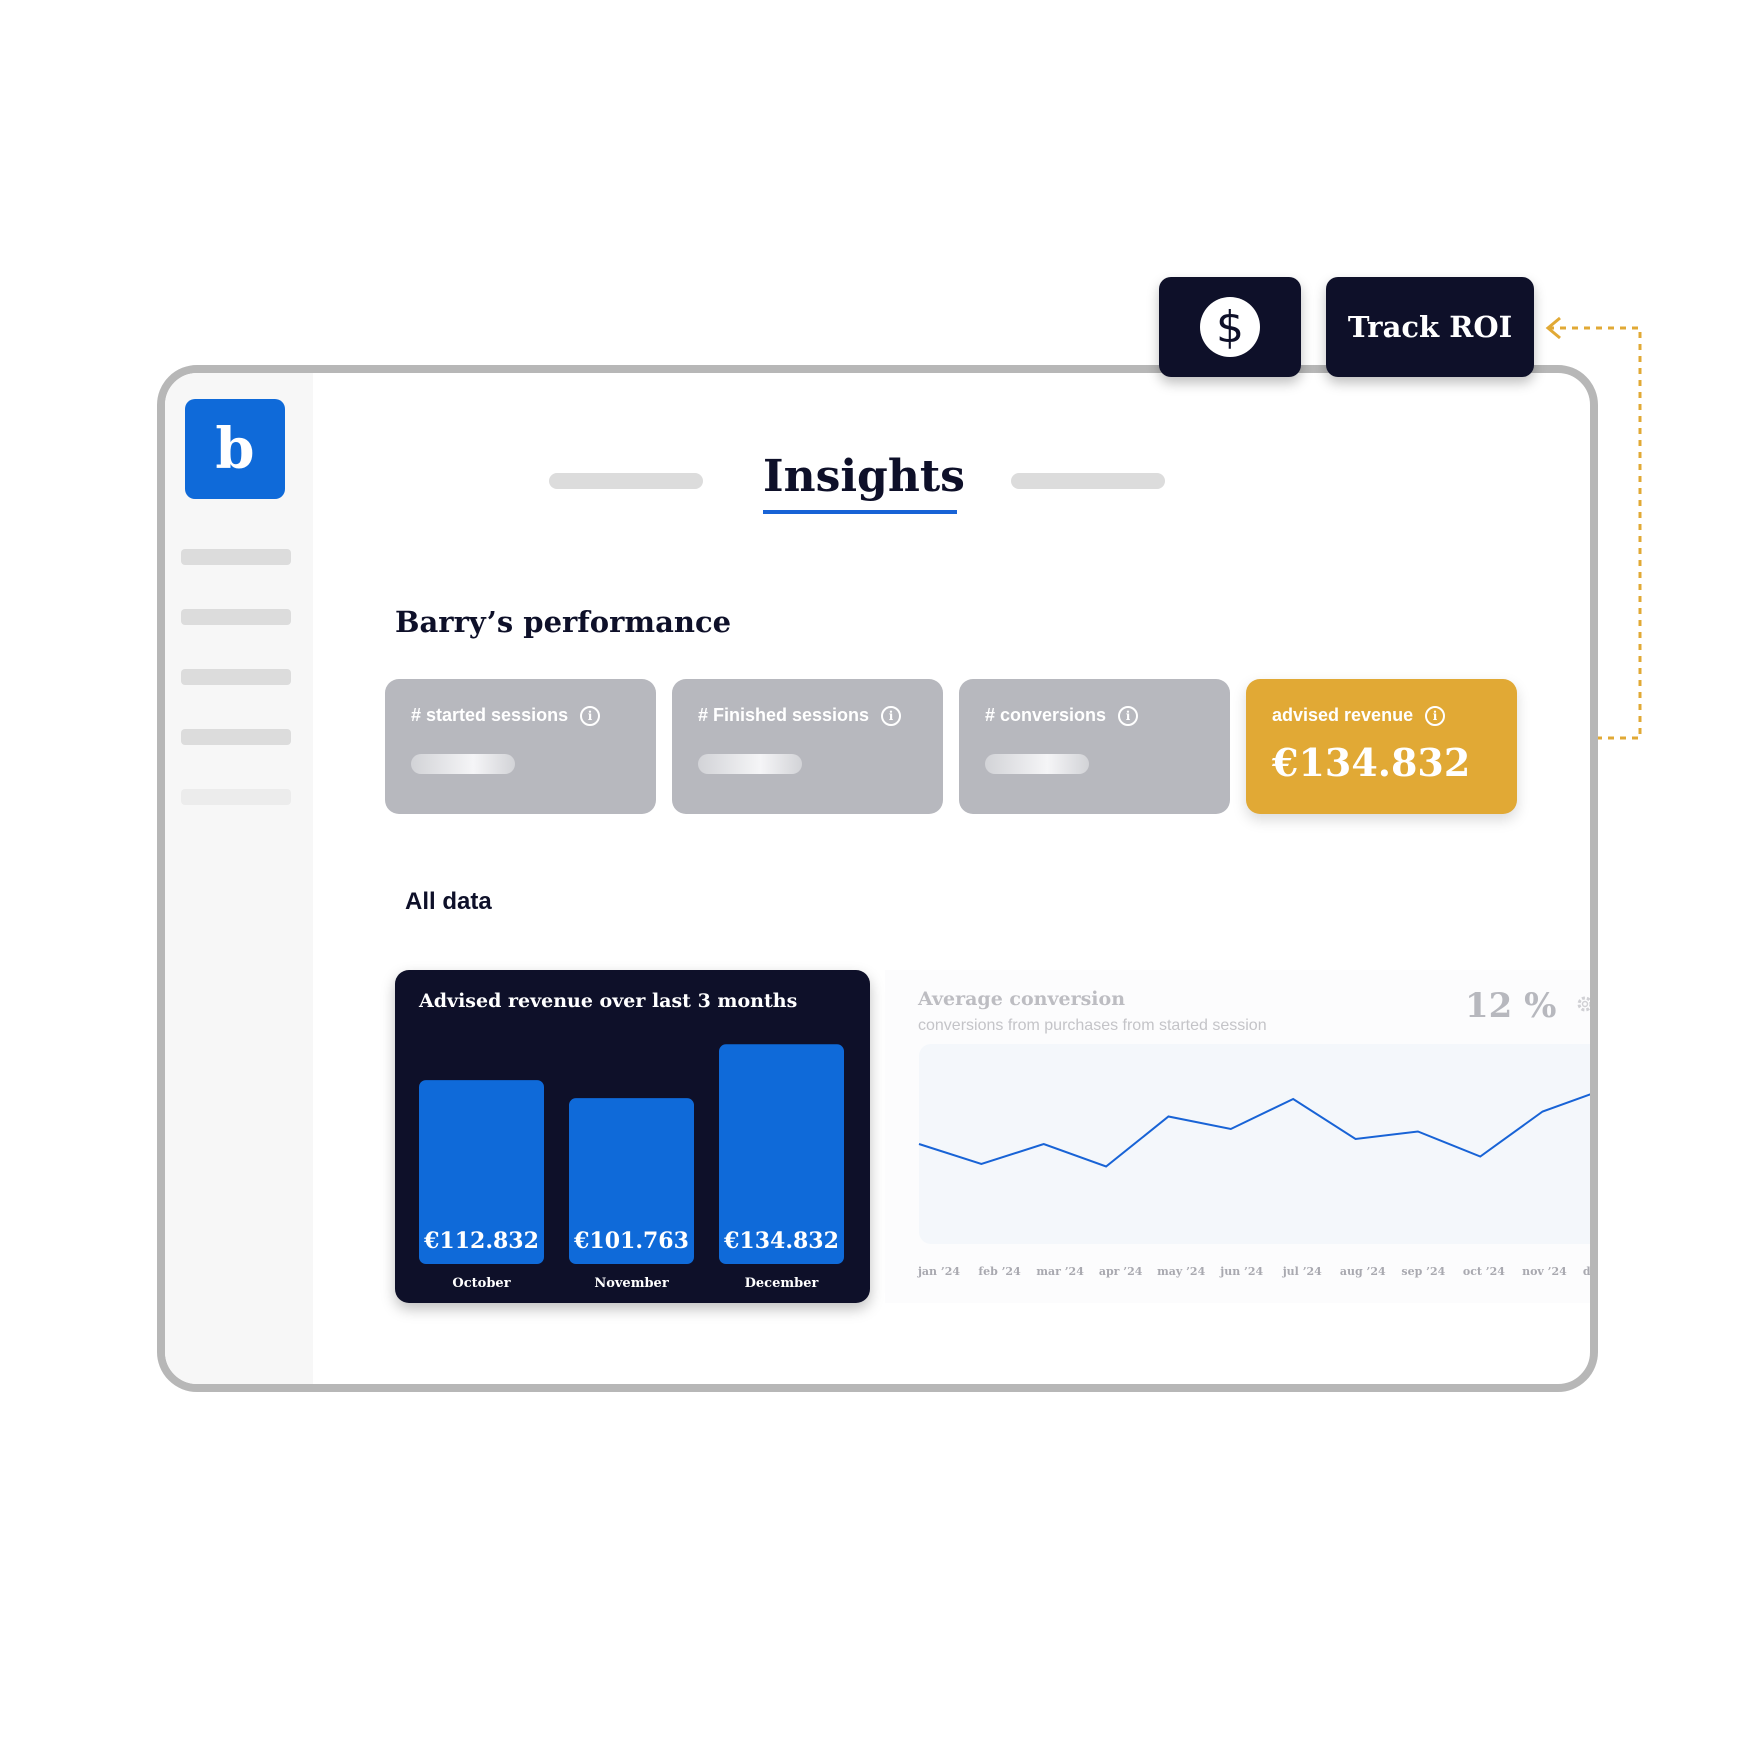  Describe the element at coordinates (782, 1283) in the screenshot. I see `bar-category-label: December` at that location.